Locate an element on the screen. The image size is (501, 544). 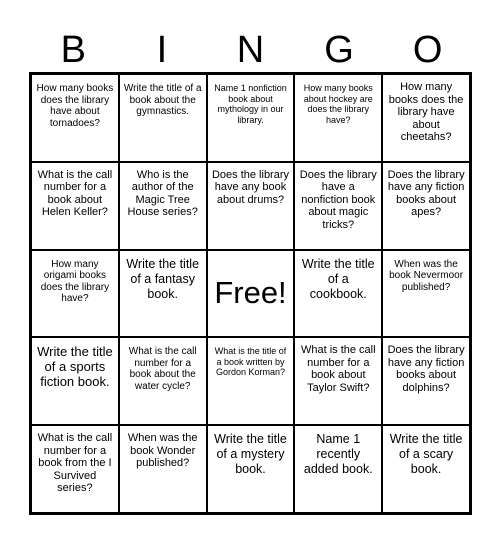
bingo-header: B I N G O is located at coordinates (250, 50).